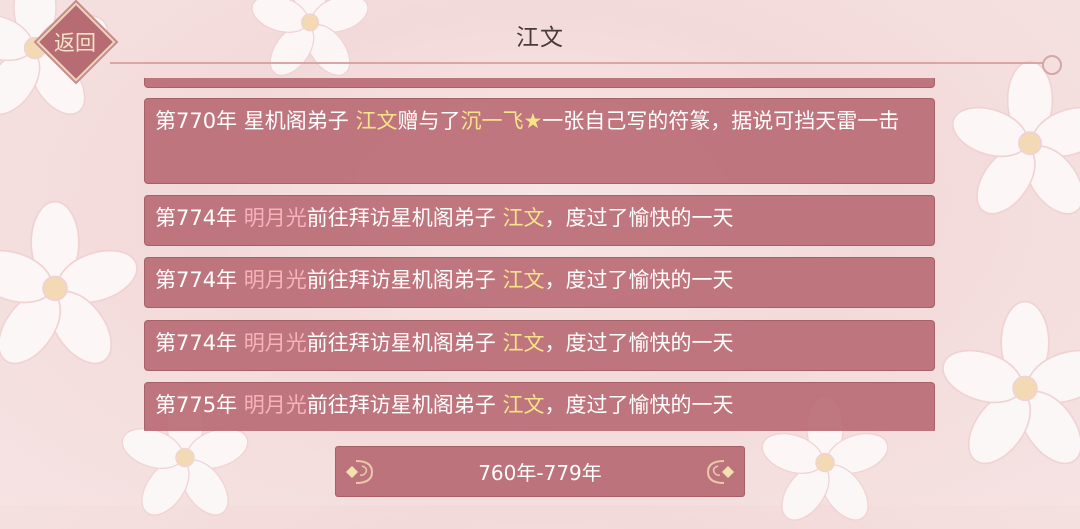  I want to click on character-name: 沉一飞★, so click(501, 121).